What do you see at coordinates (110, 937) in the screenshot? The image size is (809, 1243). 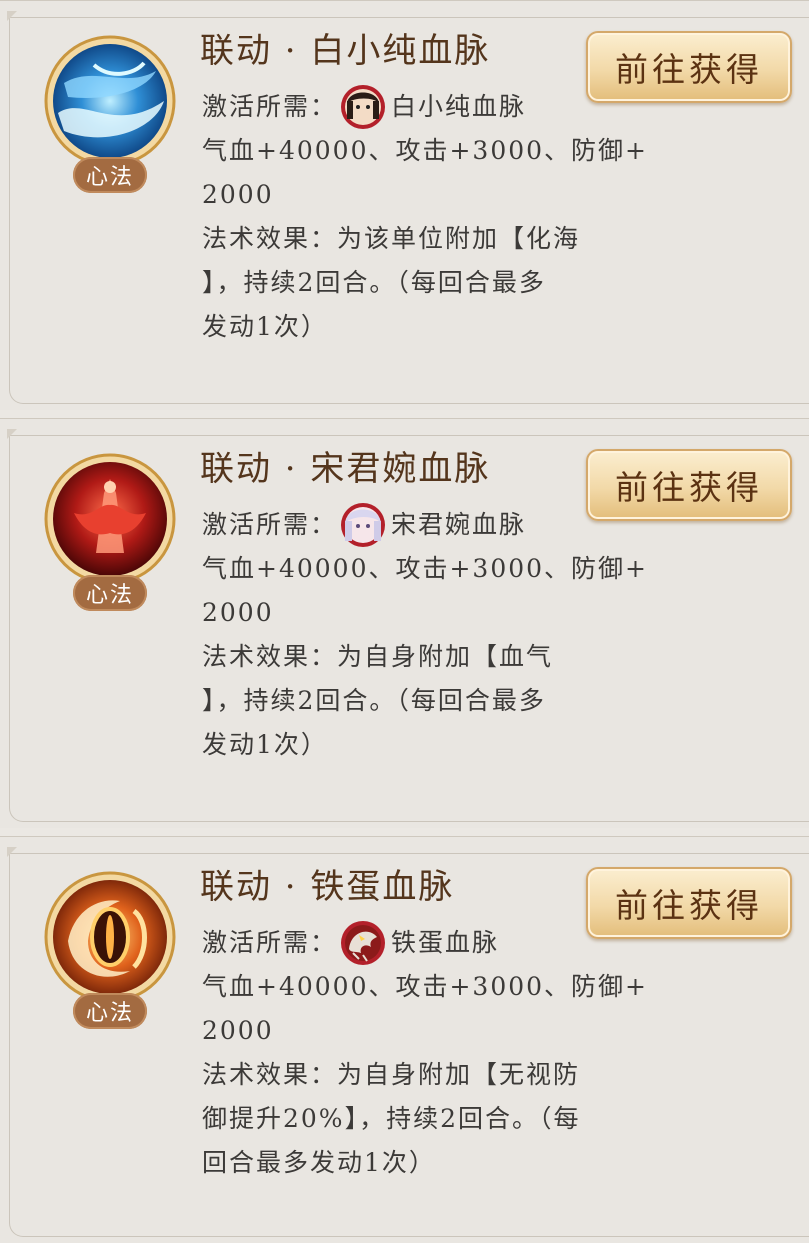 I see `fire-eye-icon` at bounding box center [110, 937].